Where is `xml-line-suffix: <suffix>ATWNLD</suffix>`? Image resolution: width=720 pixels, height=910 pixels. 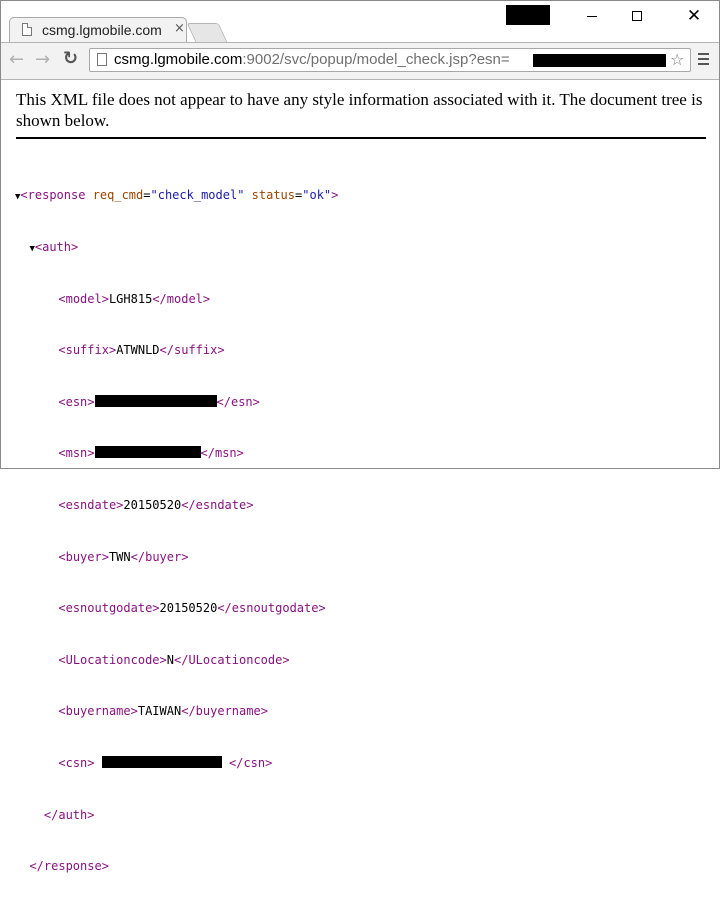 xml-line-suffix: <suffix>ATWNLD</suffix> is located at coordinates (141, 350).